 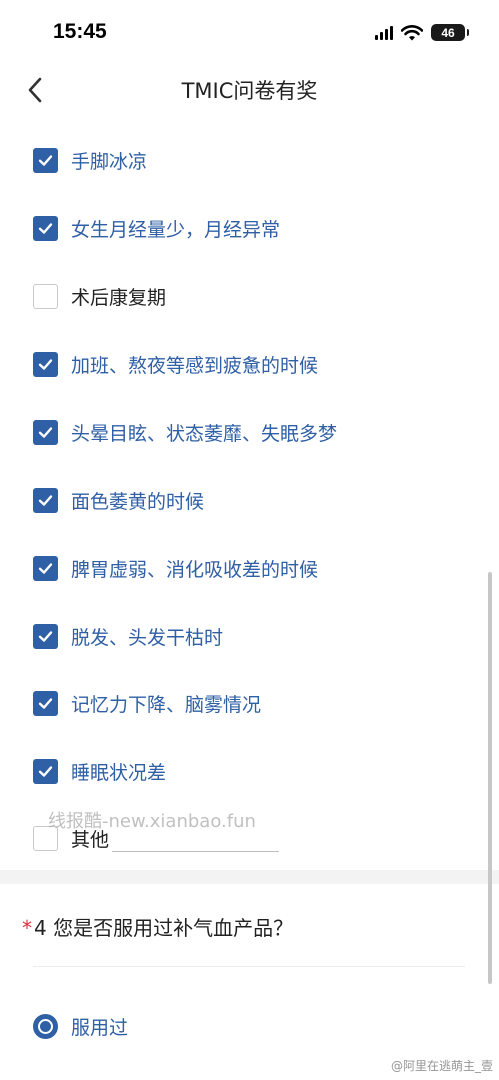 What do you see at coordinates (249, 33) in the screenshot?
I see `status-bar: 15:45 46` at bounding box center [249, 33].